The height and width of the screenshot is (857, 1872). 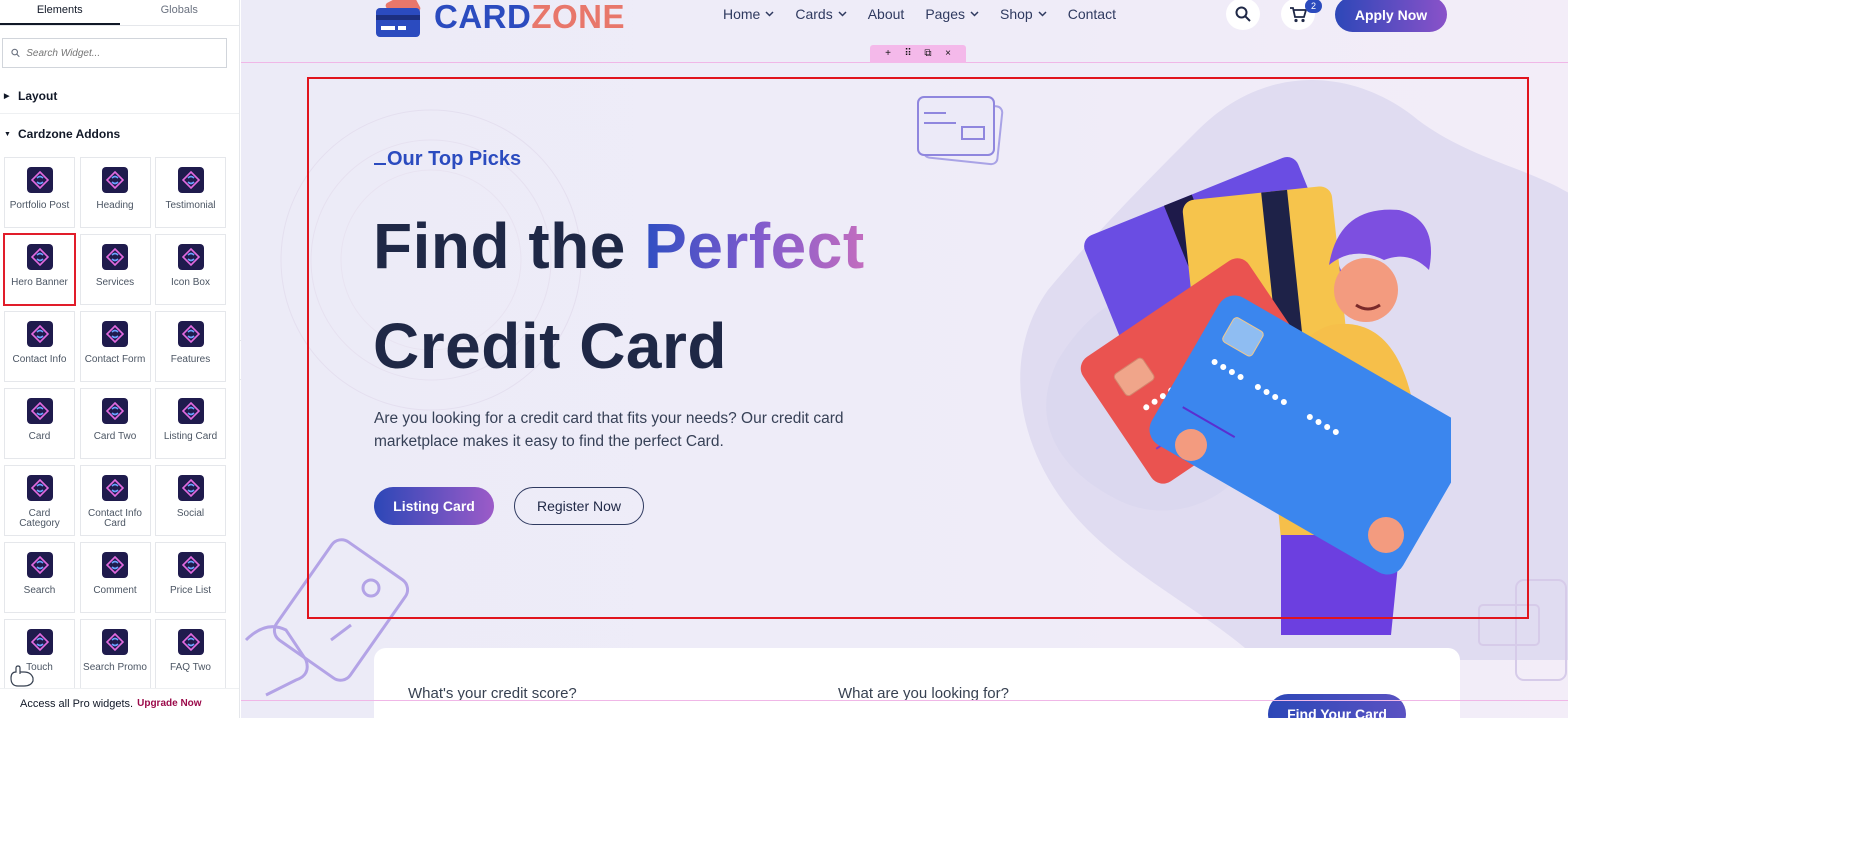 What do you see at coordinates (39, 205) in the screenshot?
I see `widget-label: Portfolio Post` at bounding box center [39, 205].